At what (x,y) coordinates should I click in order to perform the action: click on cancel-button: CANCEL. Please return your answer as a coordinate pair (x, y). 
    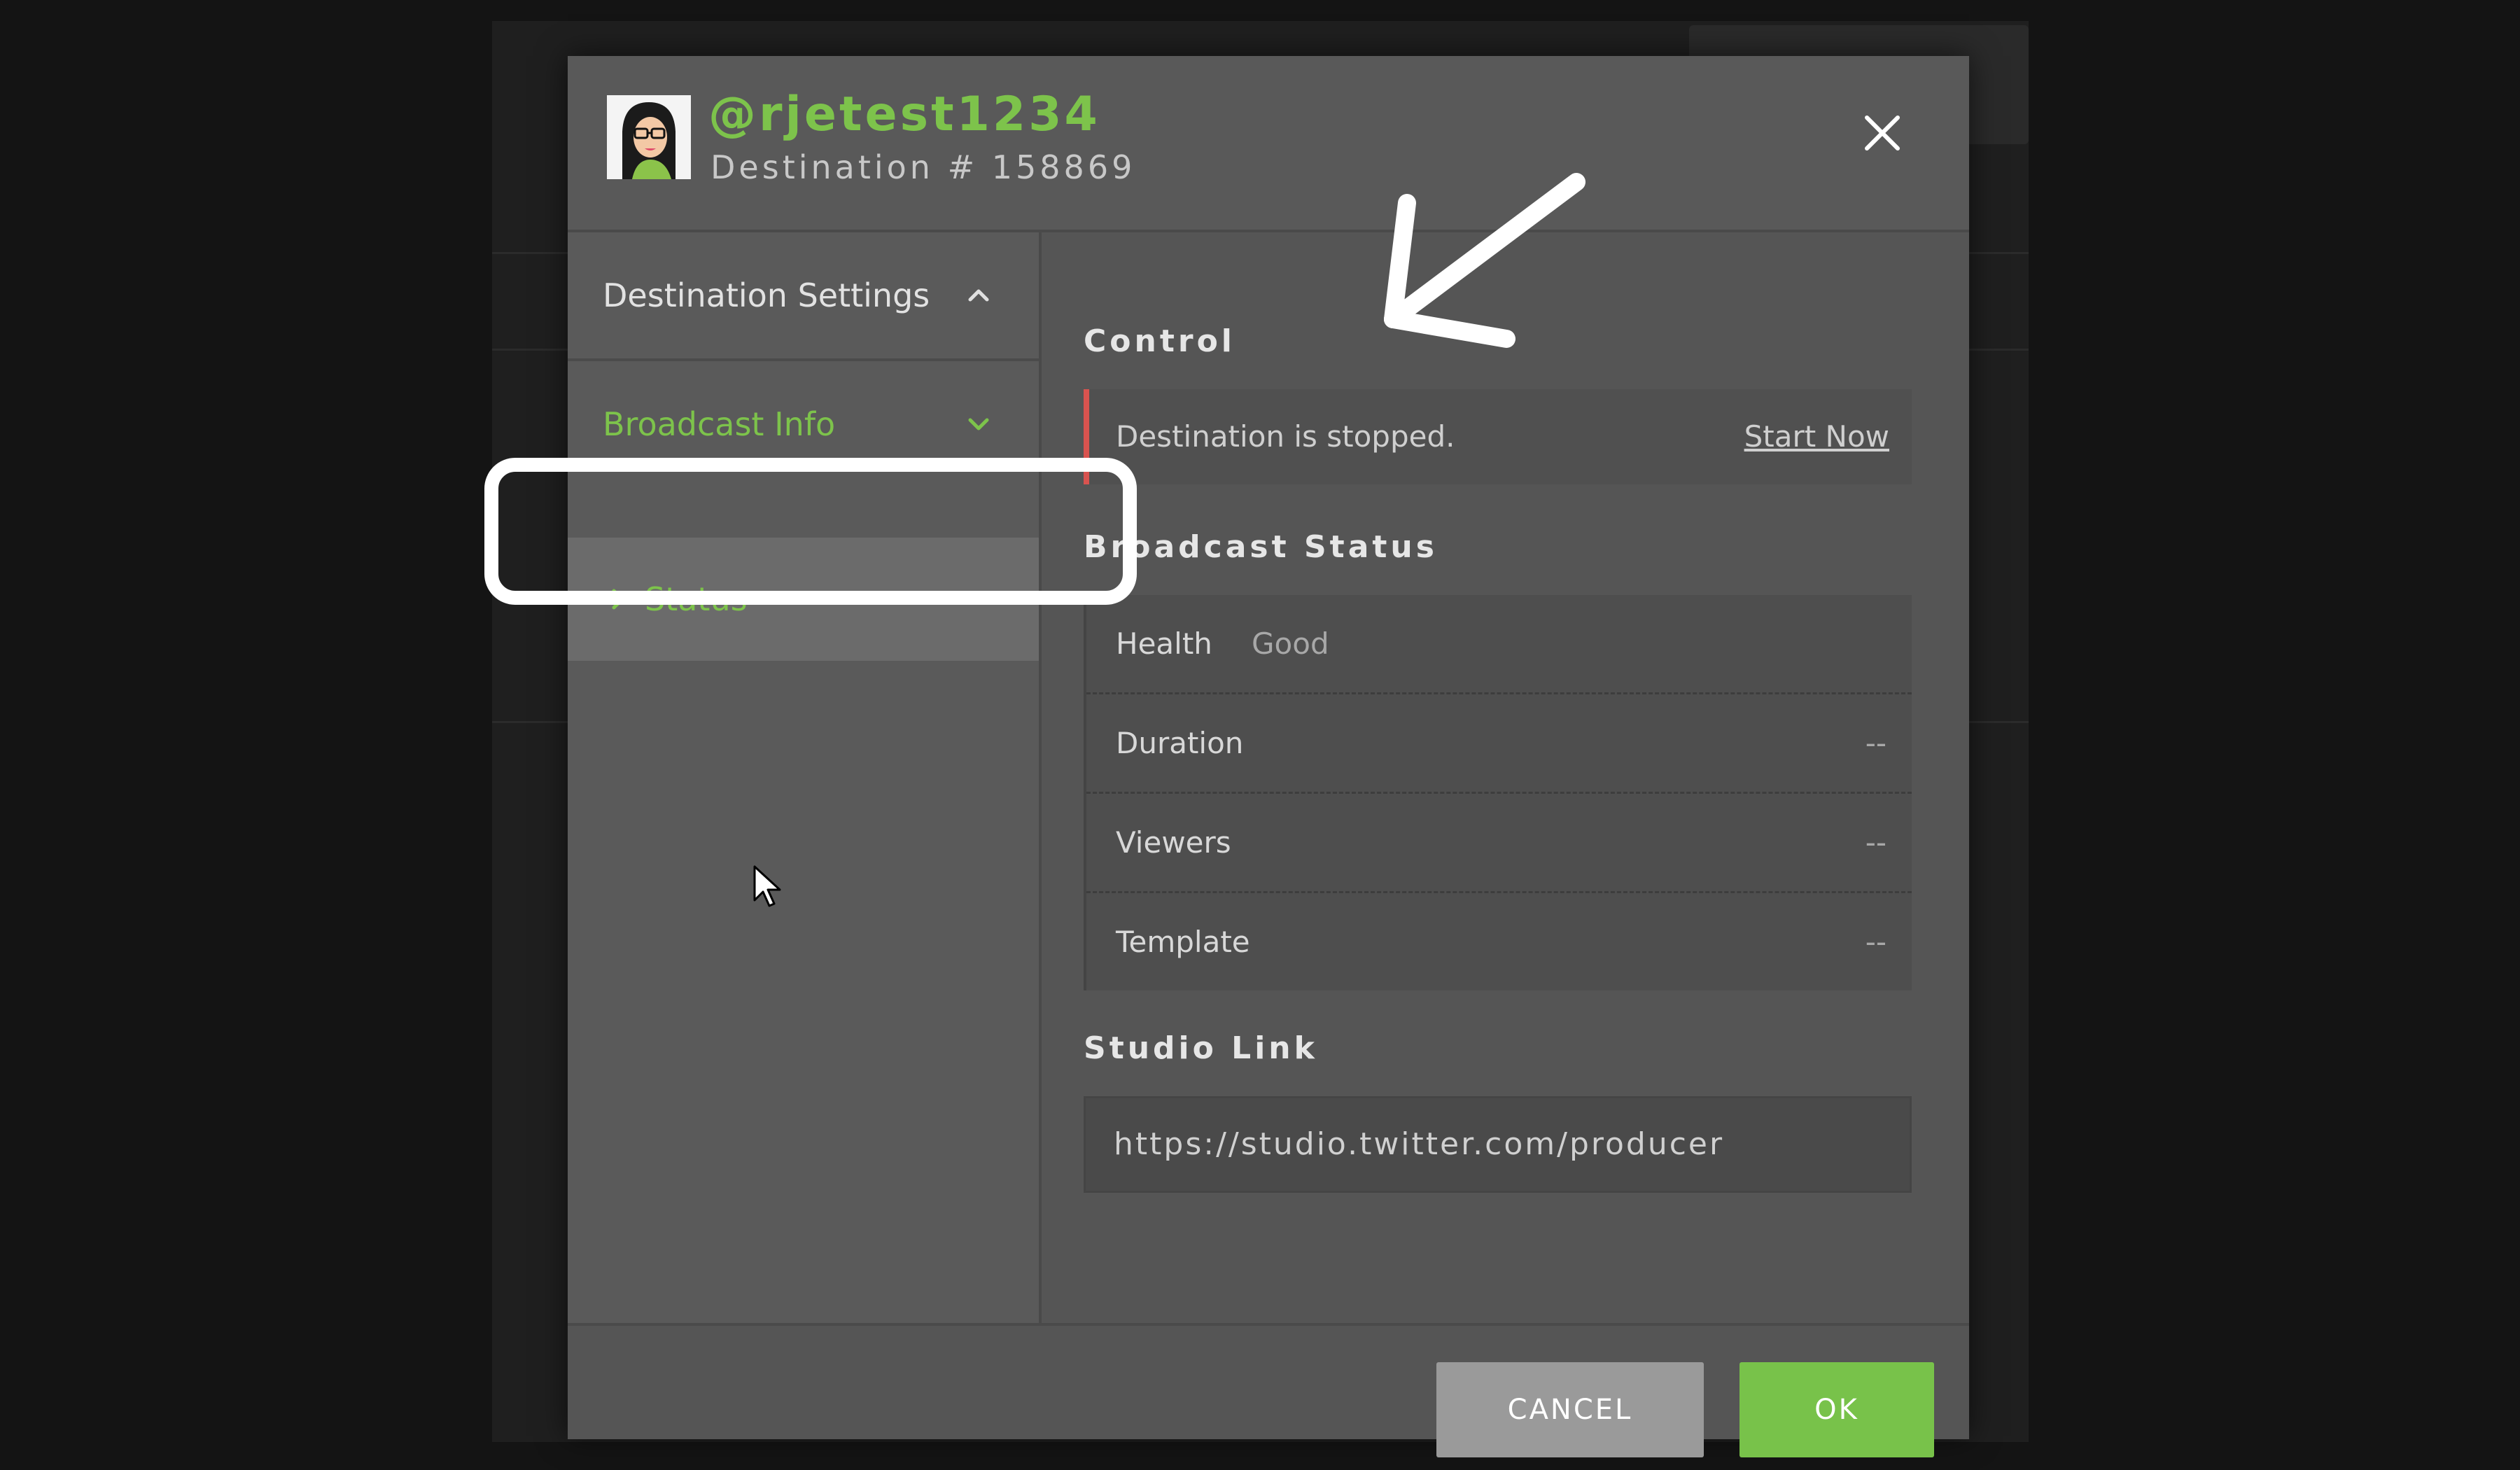
    Looking at the image, I should click on (1570, 1409).